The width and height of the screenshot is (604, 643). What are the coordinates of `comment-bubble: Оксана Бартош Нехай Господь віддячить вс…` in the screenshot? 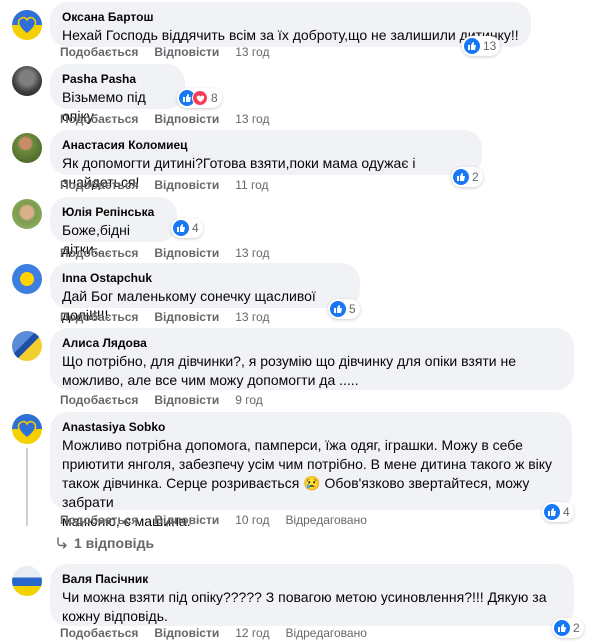 It's located at (290, 24).